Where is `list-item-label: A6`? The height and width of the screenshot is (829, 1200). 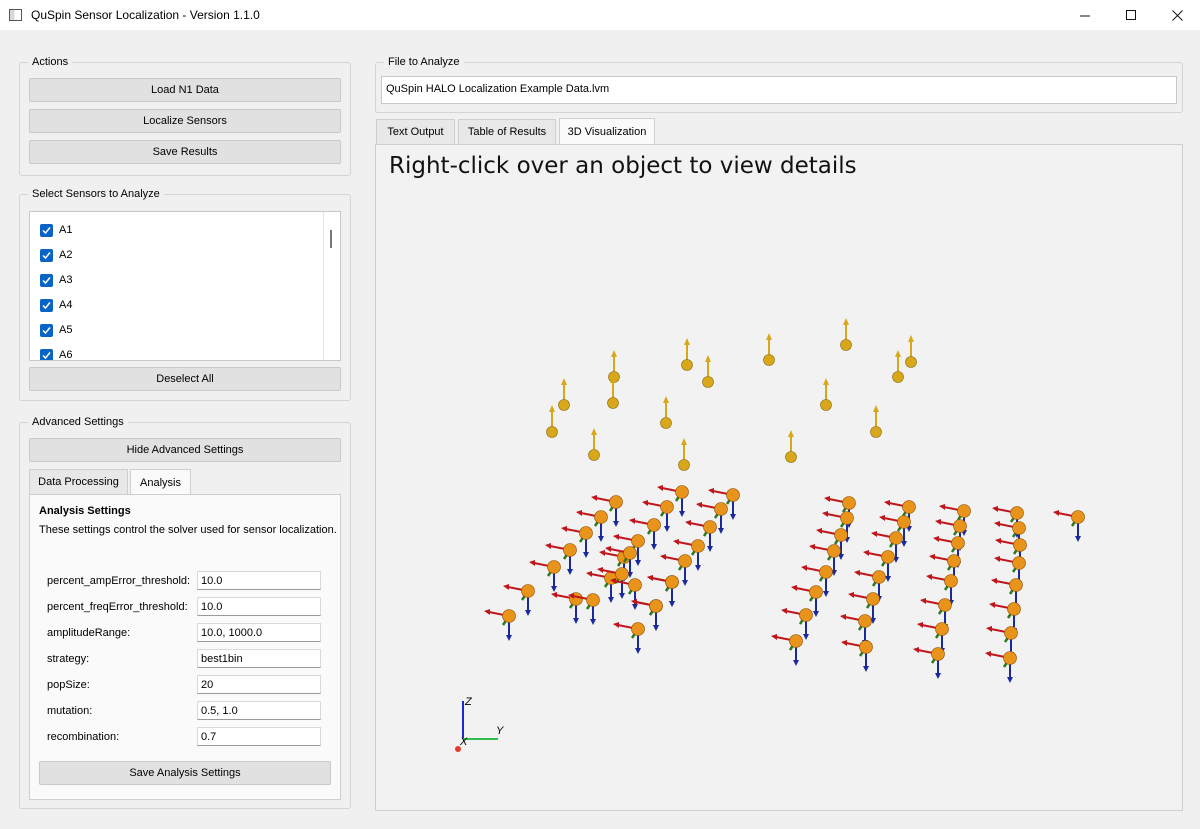 list-item-label: A6 is located at coordinates (66, 355).